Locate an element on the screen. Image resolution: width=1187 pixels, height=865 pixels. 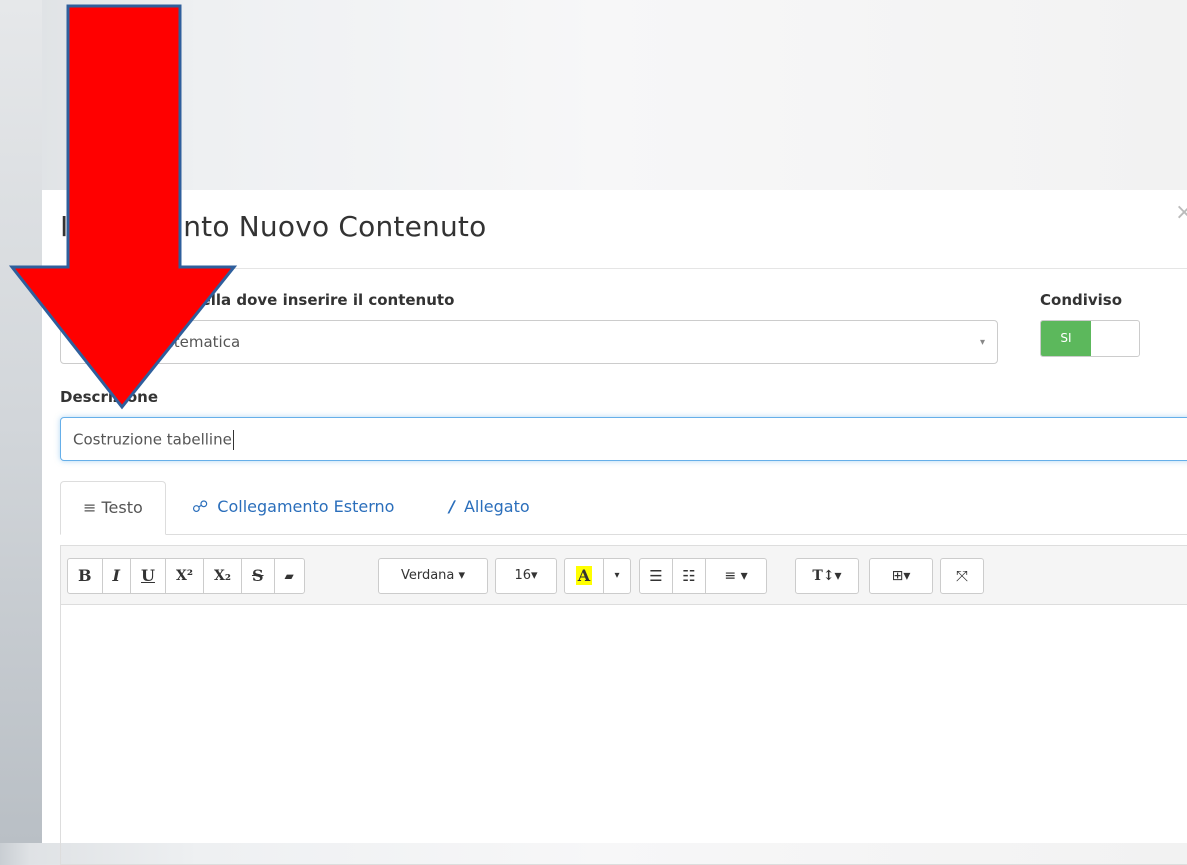
shared-toggle: SI is located at coordinates (1090, 338).